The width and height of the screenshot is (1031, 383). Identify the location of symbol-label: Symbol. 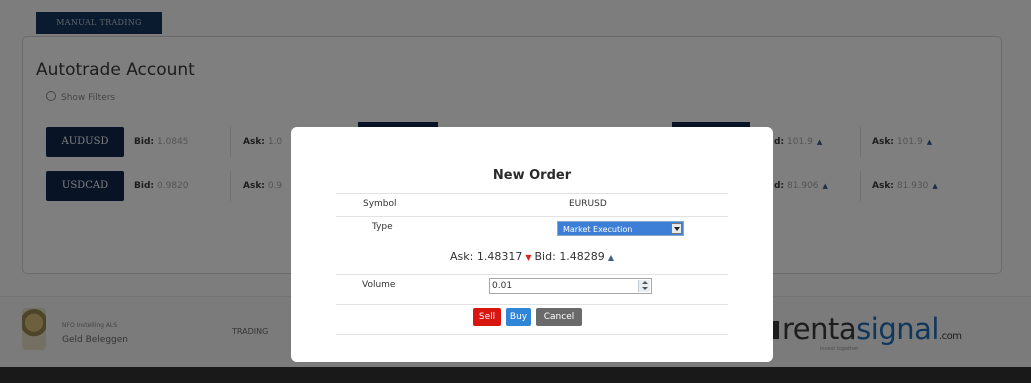
(380, 204).